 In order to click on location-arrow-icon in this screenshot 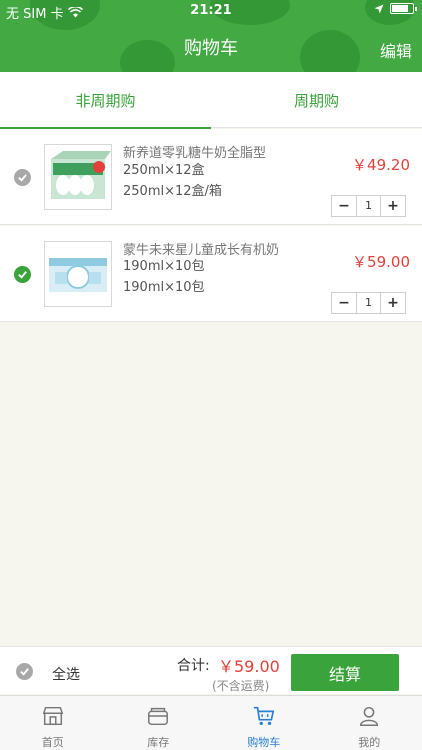, I will do `click(379, 8)`.